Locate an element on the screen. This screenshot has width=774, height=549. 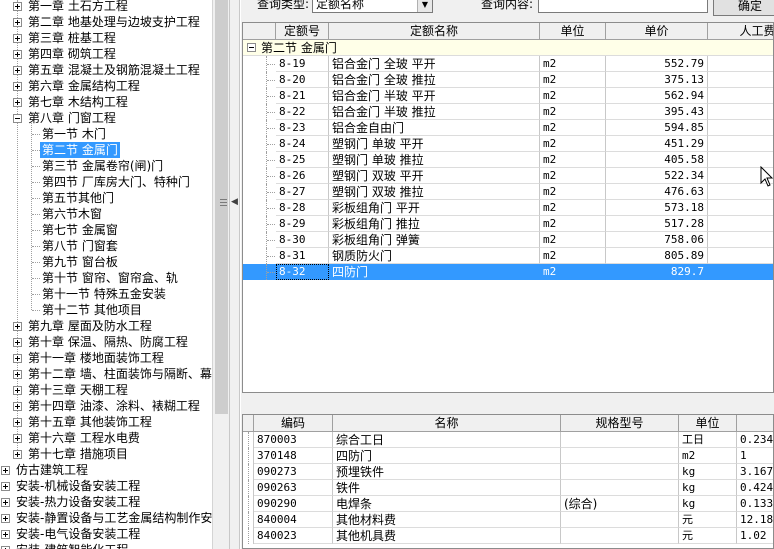
table-row: 8-26 塑钢门 双玻 平开 m2 522.34 is located at coordinates (508, 176).